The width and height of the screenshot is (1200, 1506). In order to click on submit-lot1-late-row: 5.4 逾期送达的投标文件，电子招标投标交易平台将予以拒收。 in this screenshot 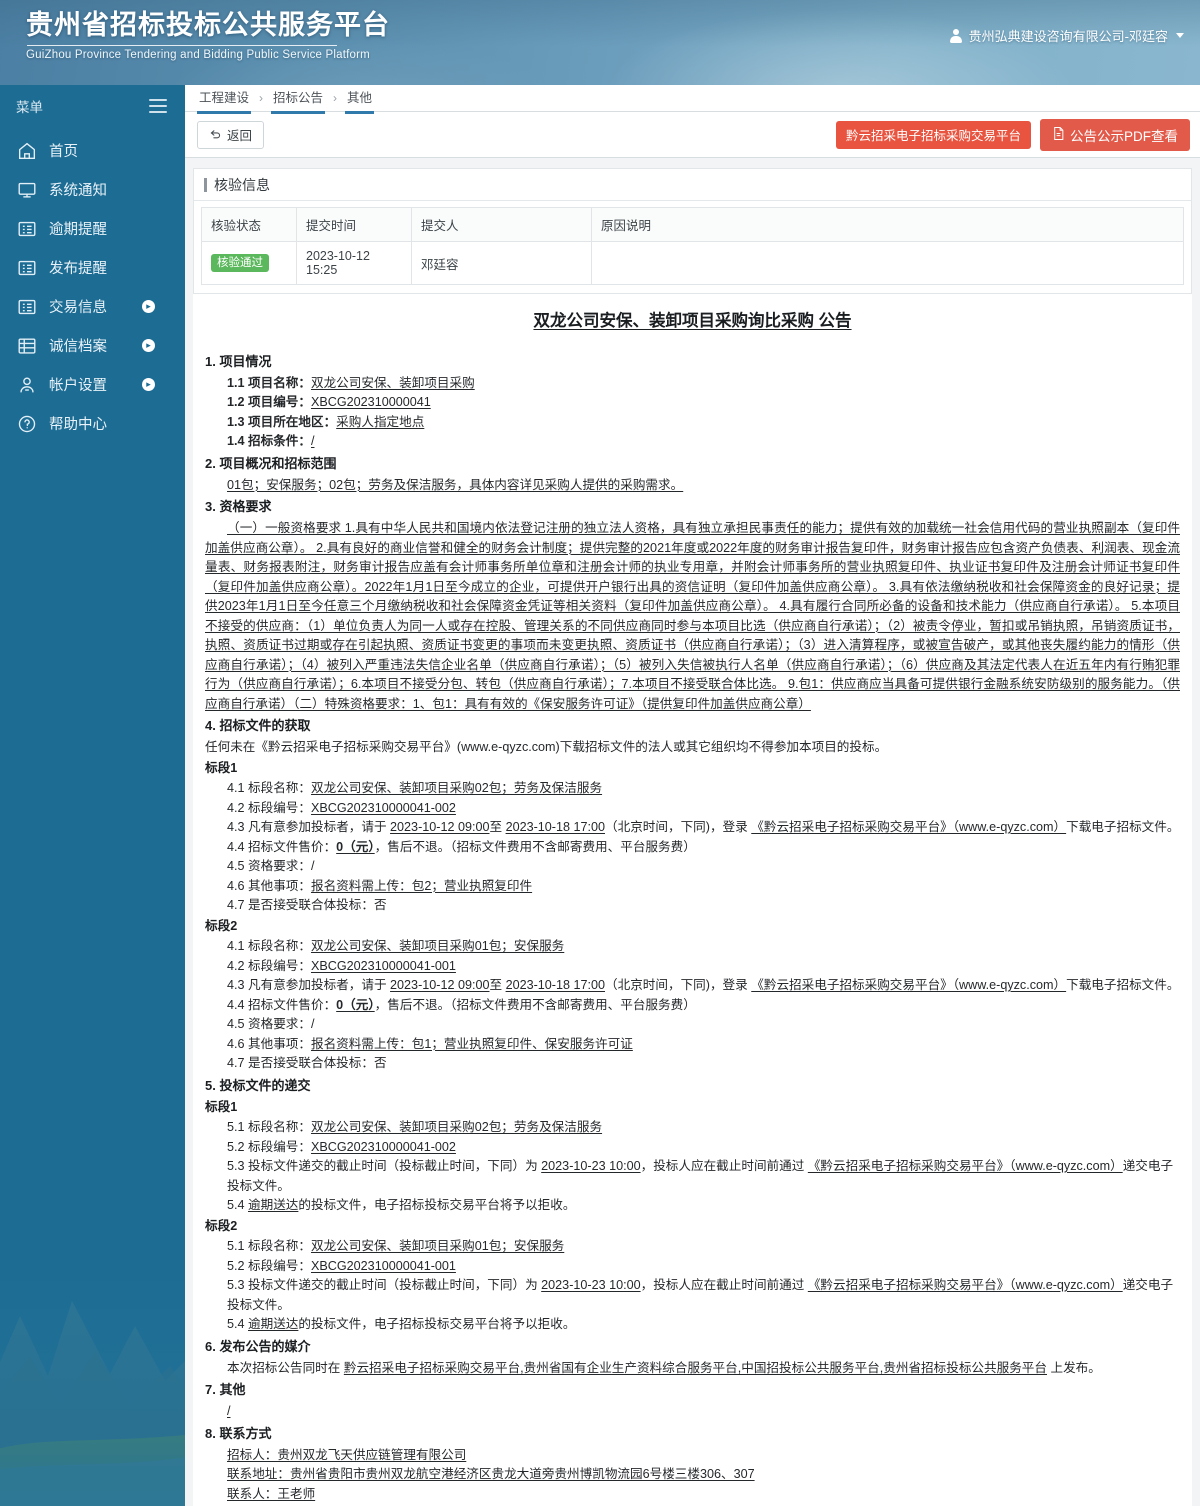, I will do `click(692, 1206)`.